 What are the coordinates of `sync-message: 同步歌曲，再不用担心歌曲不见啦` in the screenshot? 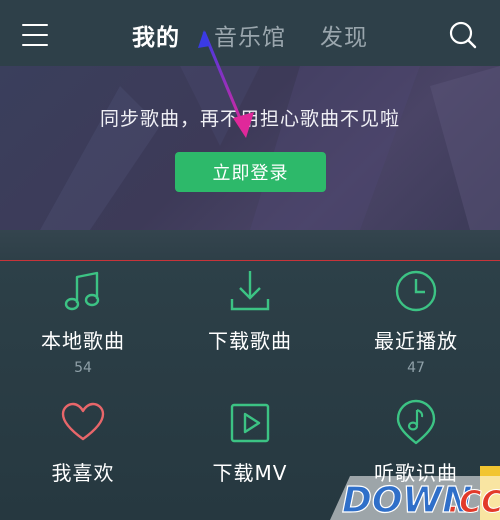 It's located at (249, 119).